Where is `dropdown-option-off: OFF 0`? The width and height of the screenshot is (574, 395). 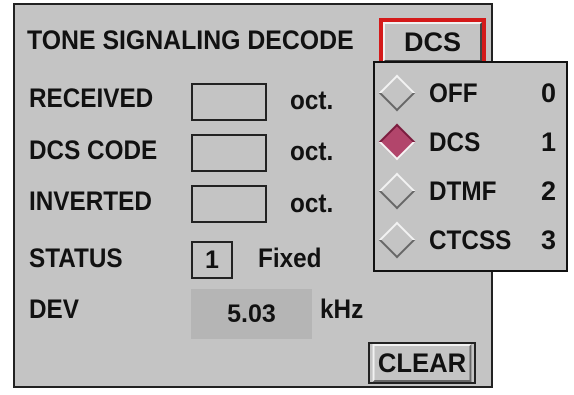
dropdown-option-off: OFF 0 is located at coordinates (470, 95).